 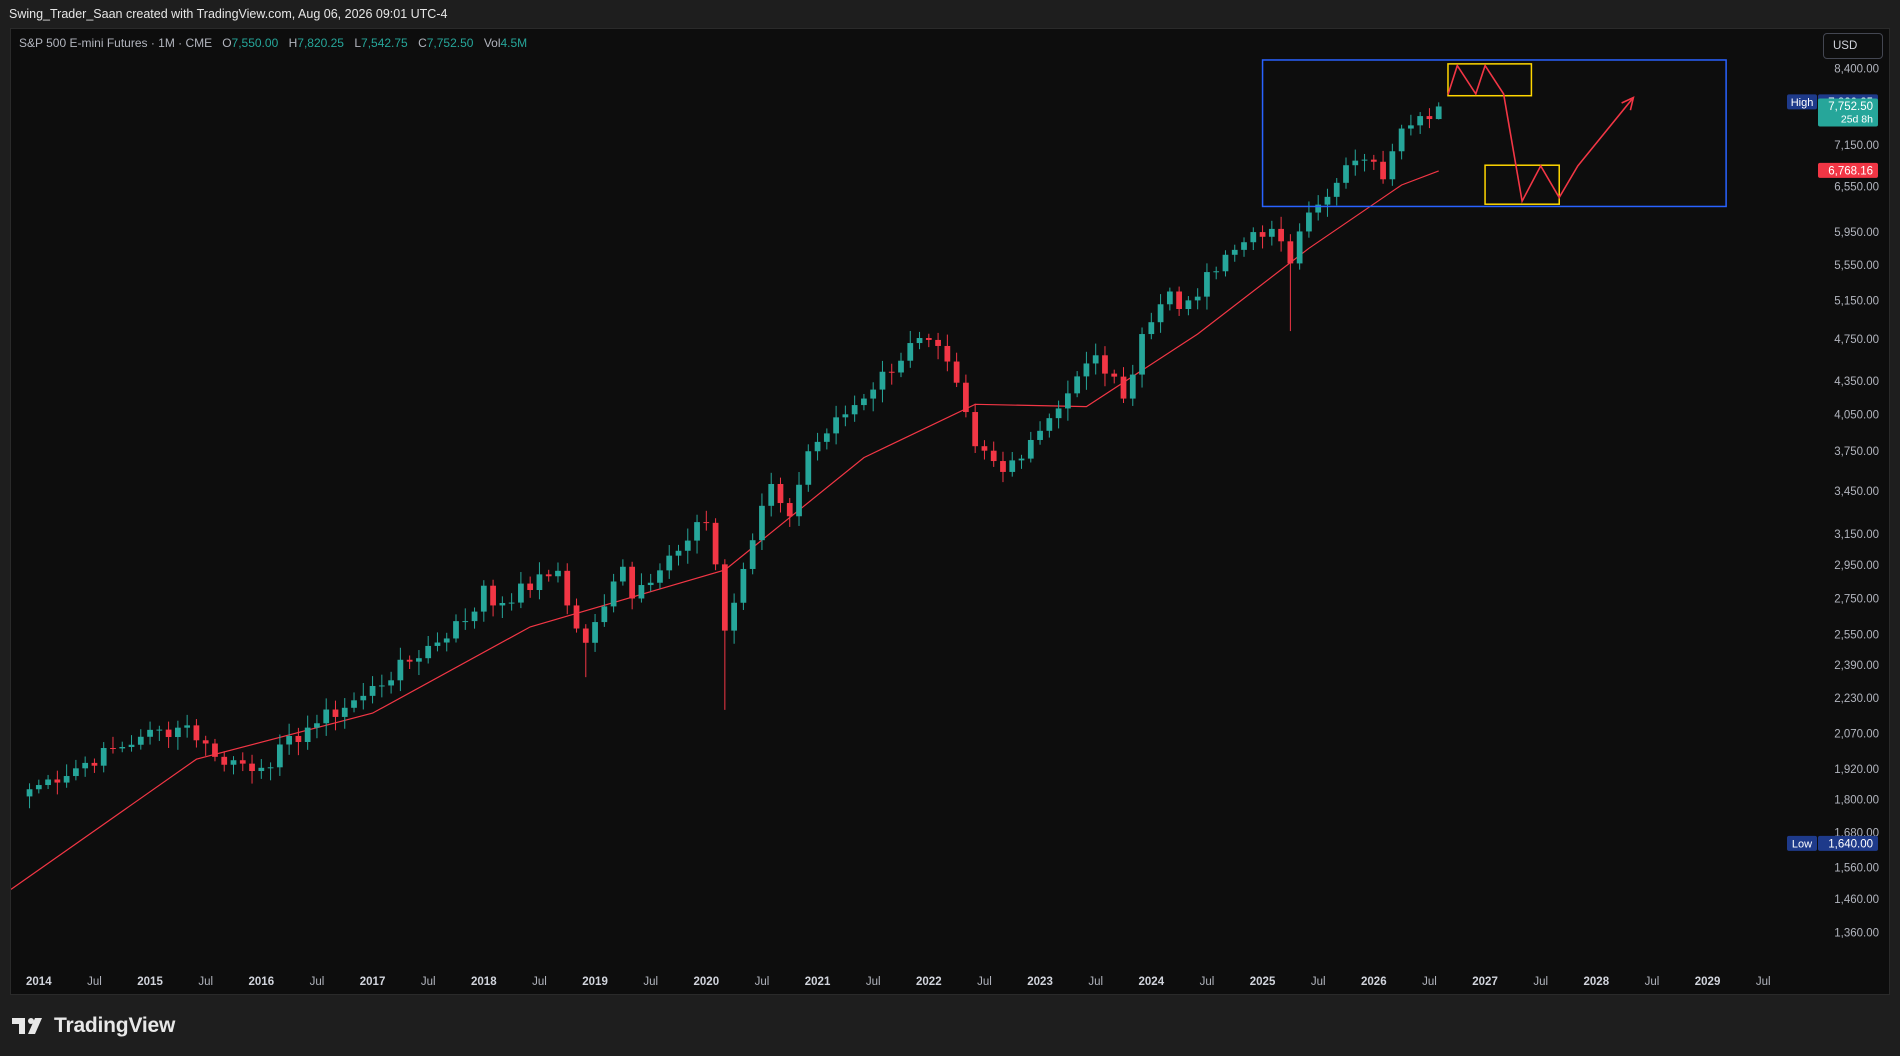 What do you see at coordinates (1856, 233) in the screenshot?
I see `y-tick-label: 5,950.00` at bounding box center [1856, 233].